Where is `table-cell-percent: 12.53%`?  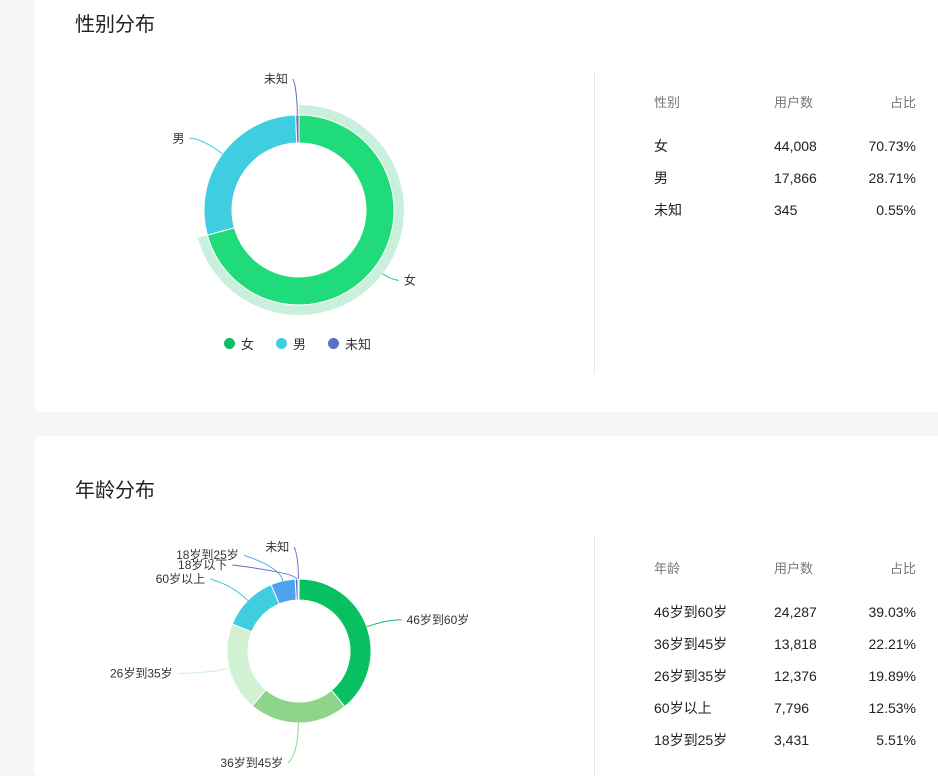
table-cell-percent: 12.53% is located at coordinates (892, 708).